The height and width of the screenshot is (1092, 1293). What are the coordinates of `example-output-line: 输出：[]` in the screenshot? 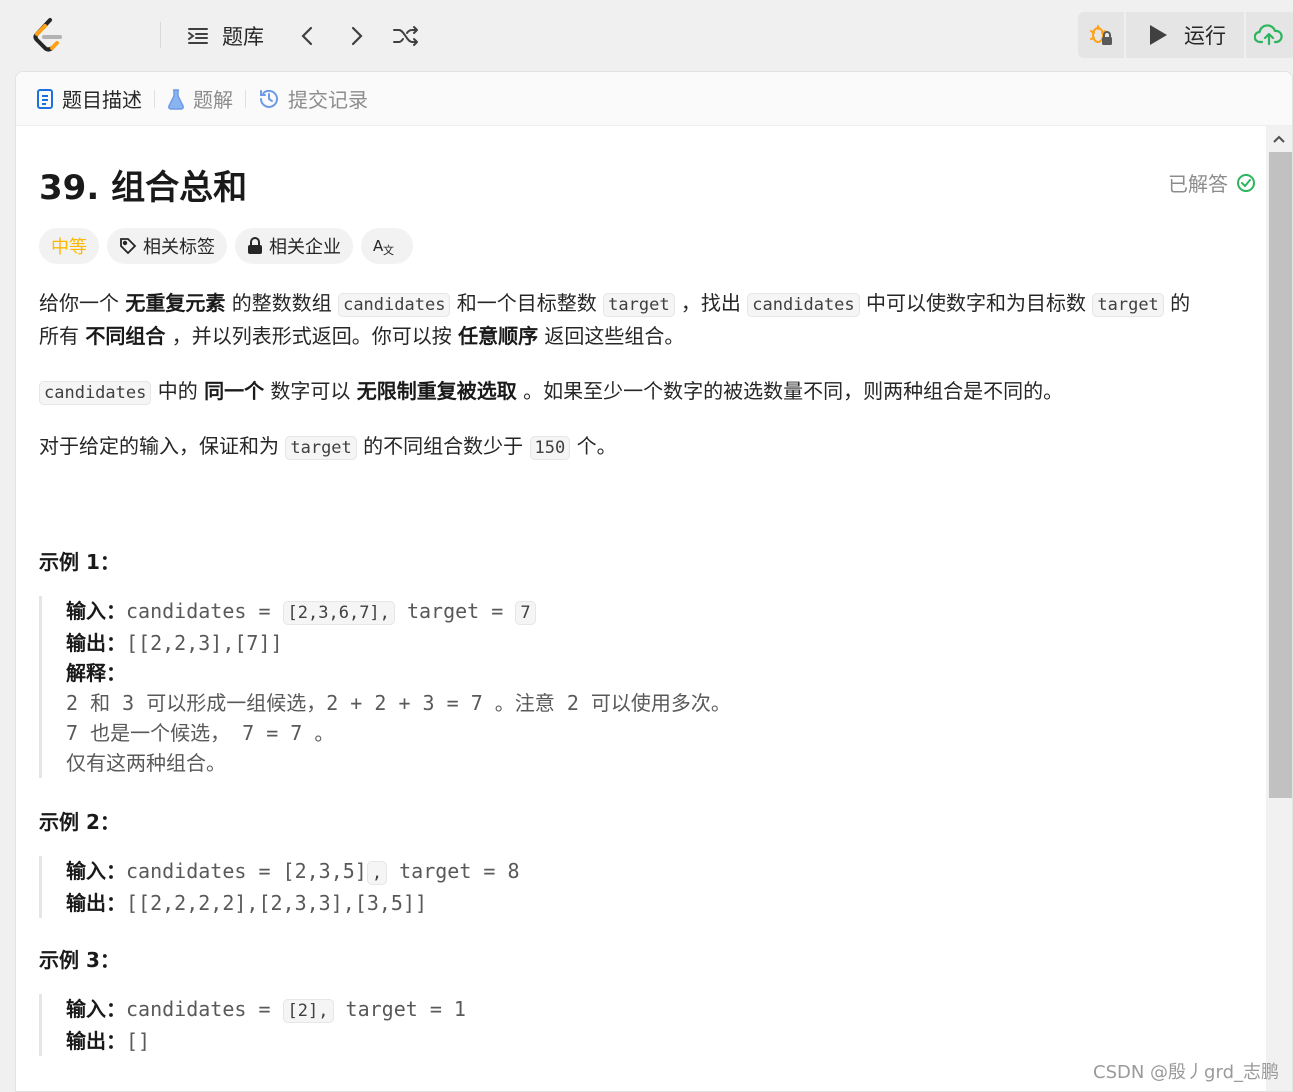 It's located at (266, 1041).